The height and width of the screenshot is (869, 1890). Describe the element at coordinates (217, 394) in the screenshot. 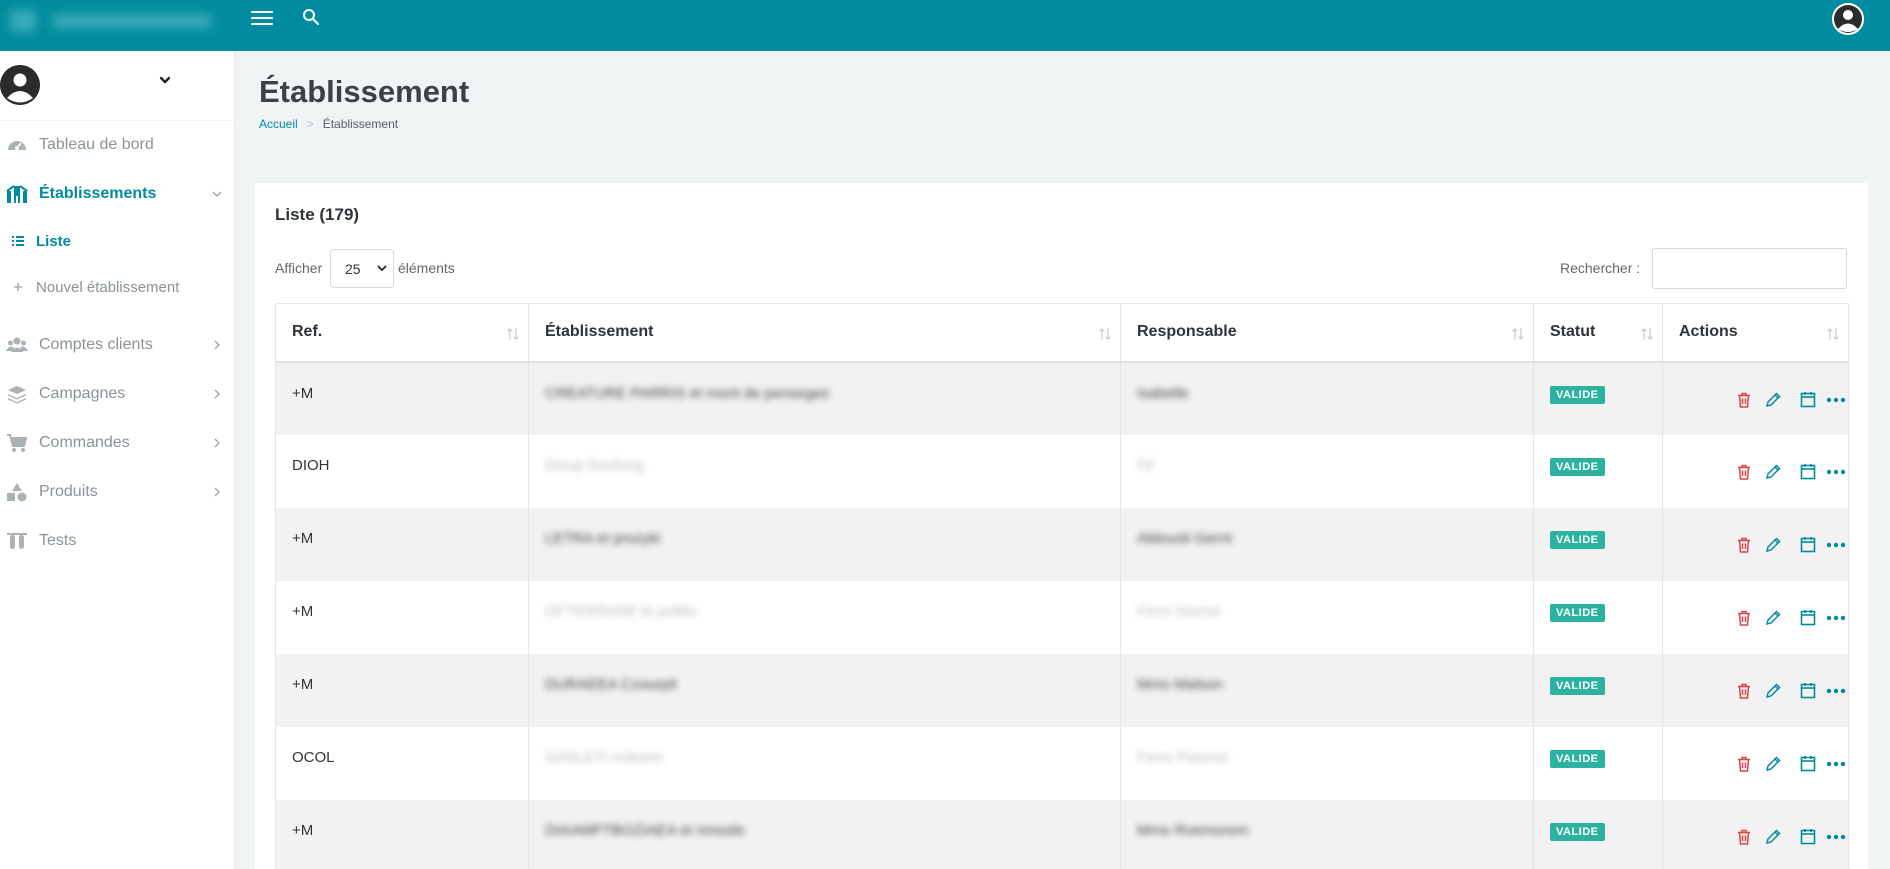

I see `chevron-right-icon` at that location.